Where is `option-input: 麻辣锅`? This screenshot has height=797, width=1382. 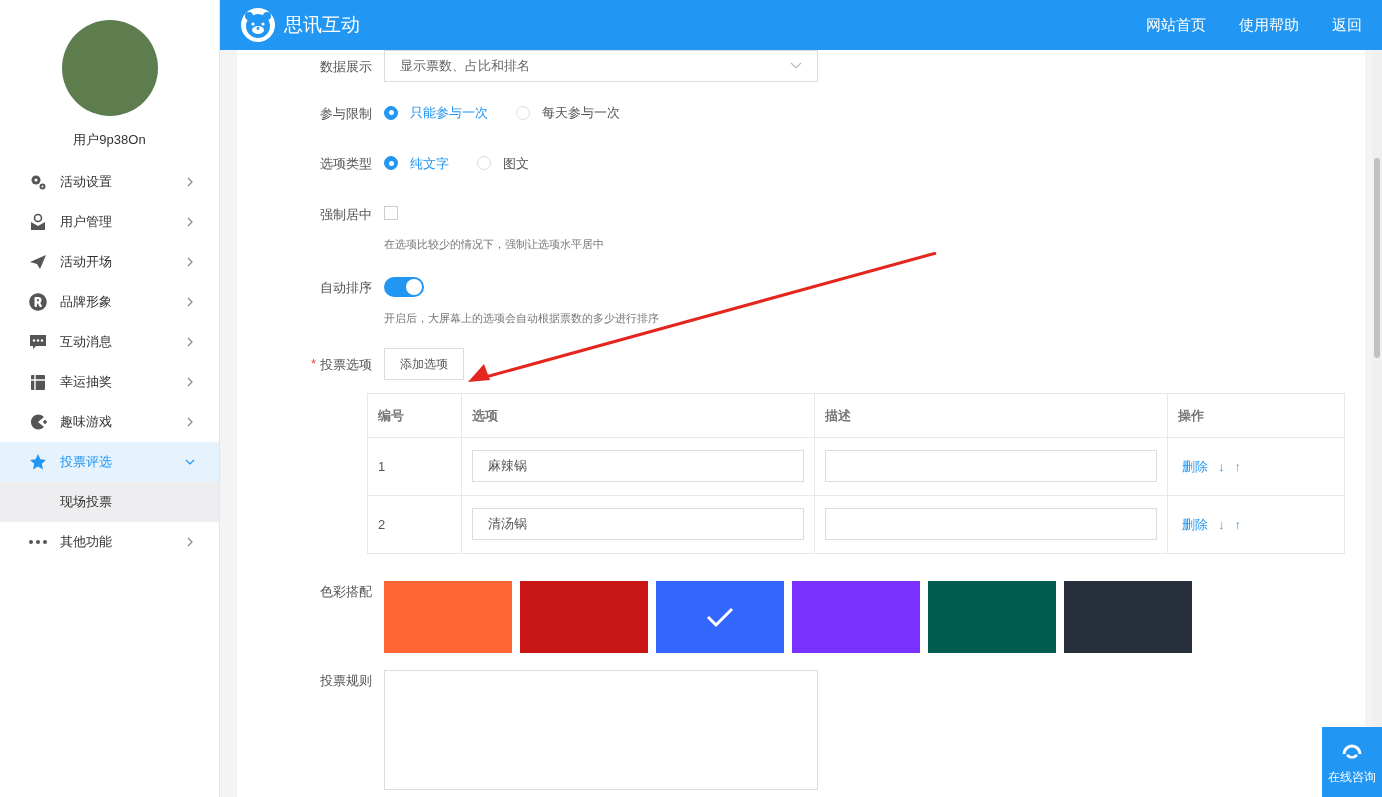
option-input: 麻辣锅 is located at coordinates (638, 466).